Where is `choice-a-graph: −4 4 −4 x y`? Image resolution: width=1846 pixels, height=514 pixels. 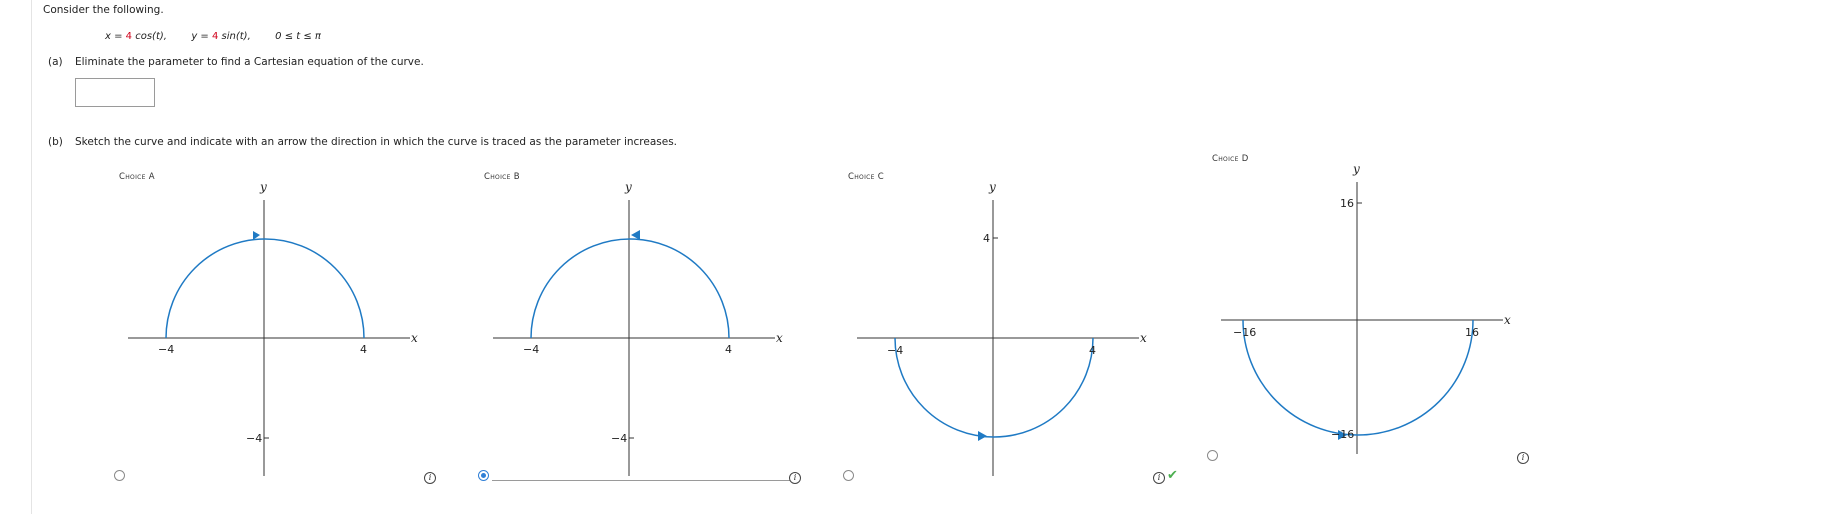
choice-a-graph: −4 4 −4 x y is located at coordinates (273, 328).